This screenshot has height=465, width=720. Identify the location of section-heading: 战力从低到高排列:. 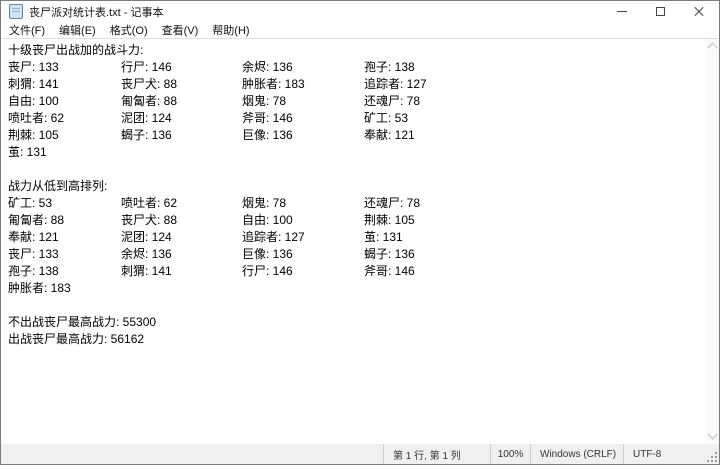
(58, 186).